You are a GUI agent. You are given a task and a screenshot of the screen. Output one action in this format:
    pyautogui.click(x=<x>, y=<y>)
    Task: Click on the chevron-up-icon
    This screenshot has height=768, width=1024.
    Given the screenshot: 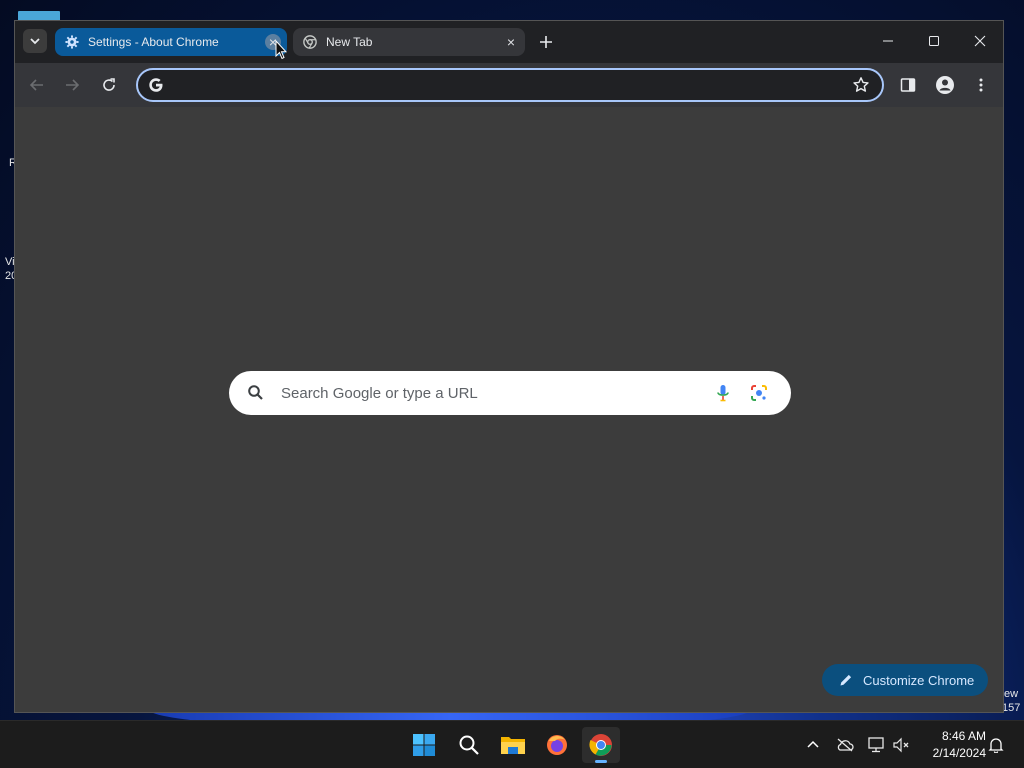 What is the action you would take?
    pyautogui.click(x=813, y=744)
    